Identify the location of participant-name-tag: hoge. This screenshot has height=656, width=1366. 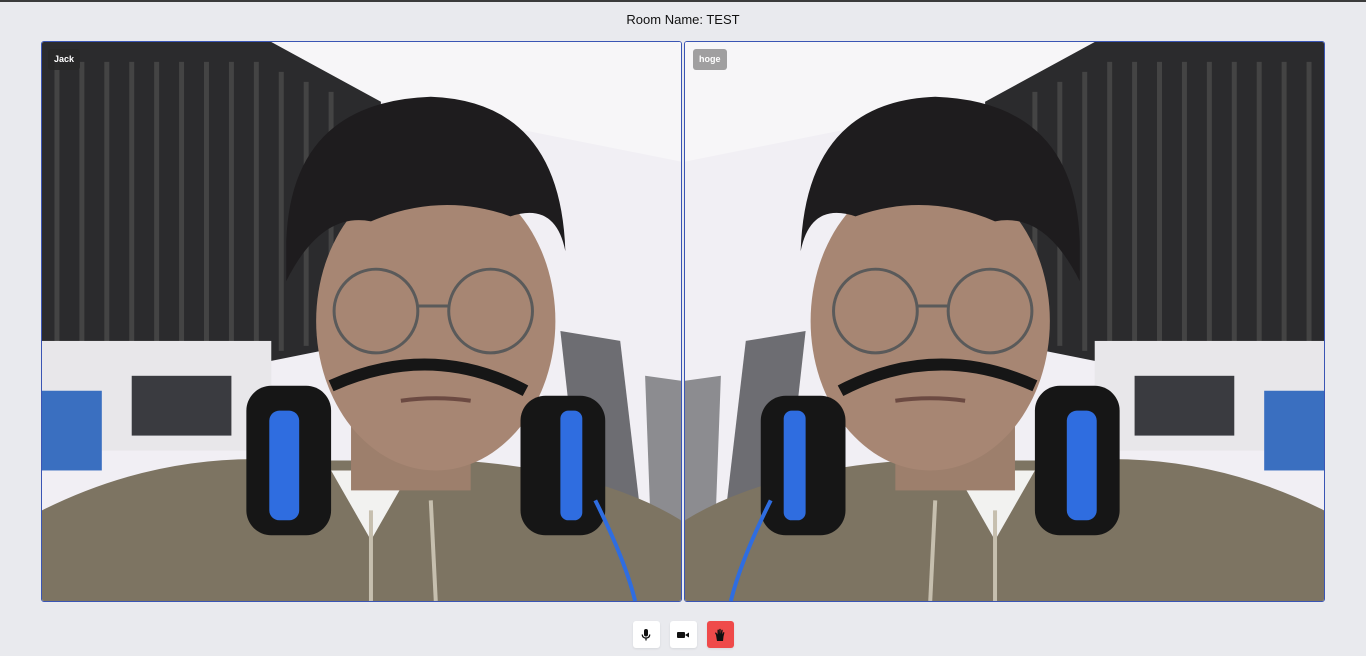
(710, 59).